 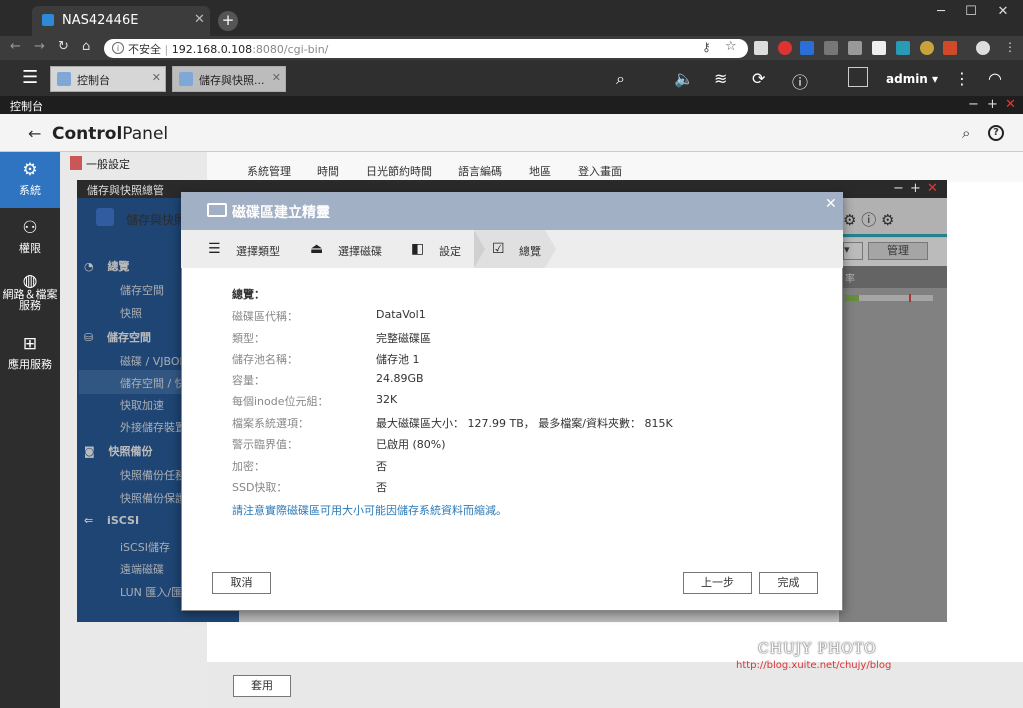 I want to click on address-bar: 不安全 | 192.168.0.108:8080/cgi-bin/, so click(x=426, y=48).